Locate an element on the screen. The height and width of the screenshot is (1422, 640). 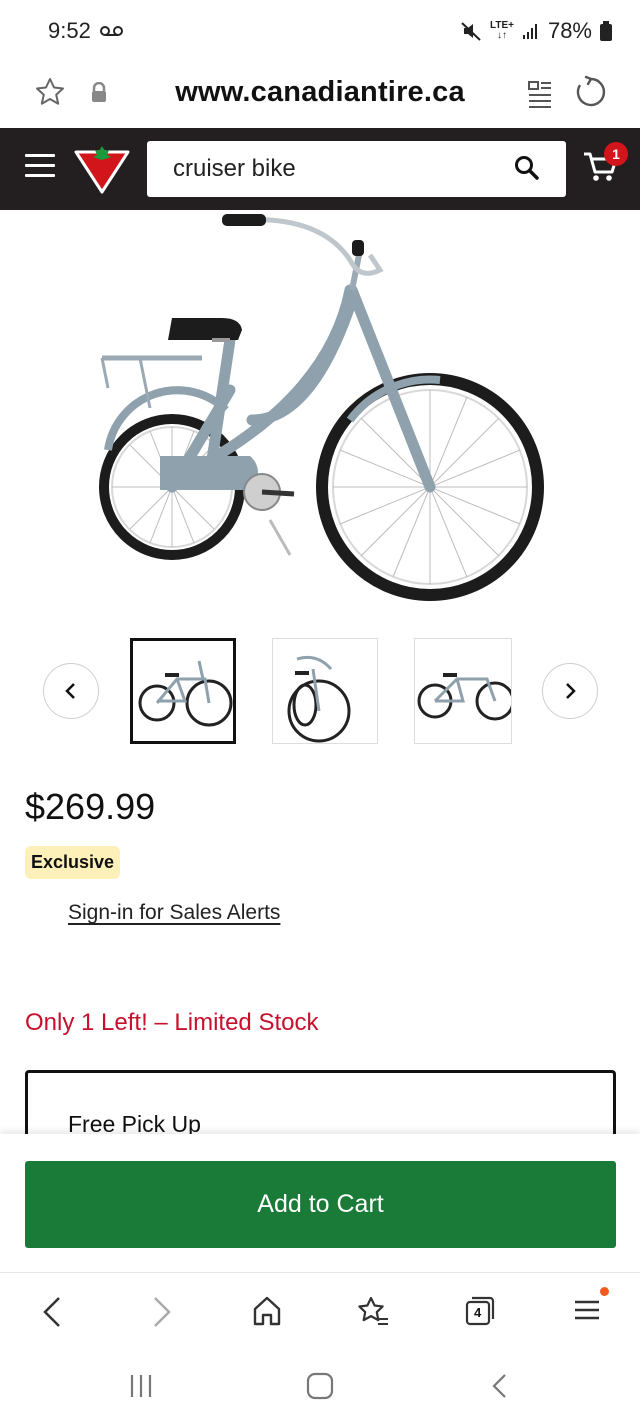
tabs-button: 4 is located at coordinates (480, 1311).